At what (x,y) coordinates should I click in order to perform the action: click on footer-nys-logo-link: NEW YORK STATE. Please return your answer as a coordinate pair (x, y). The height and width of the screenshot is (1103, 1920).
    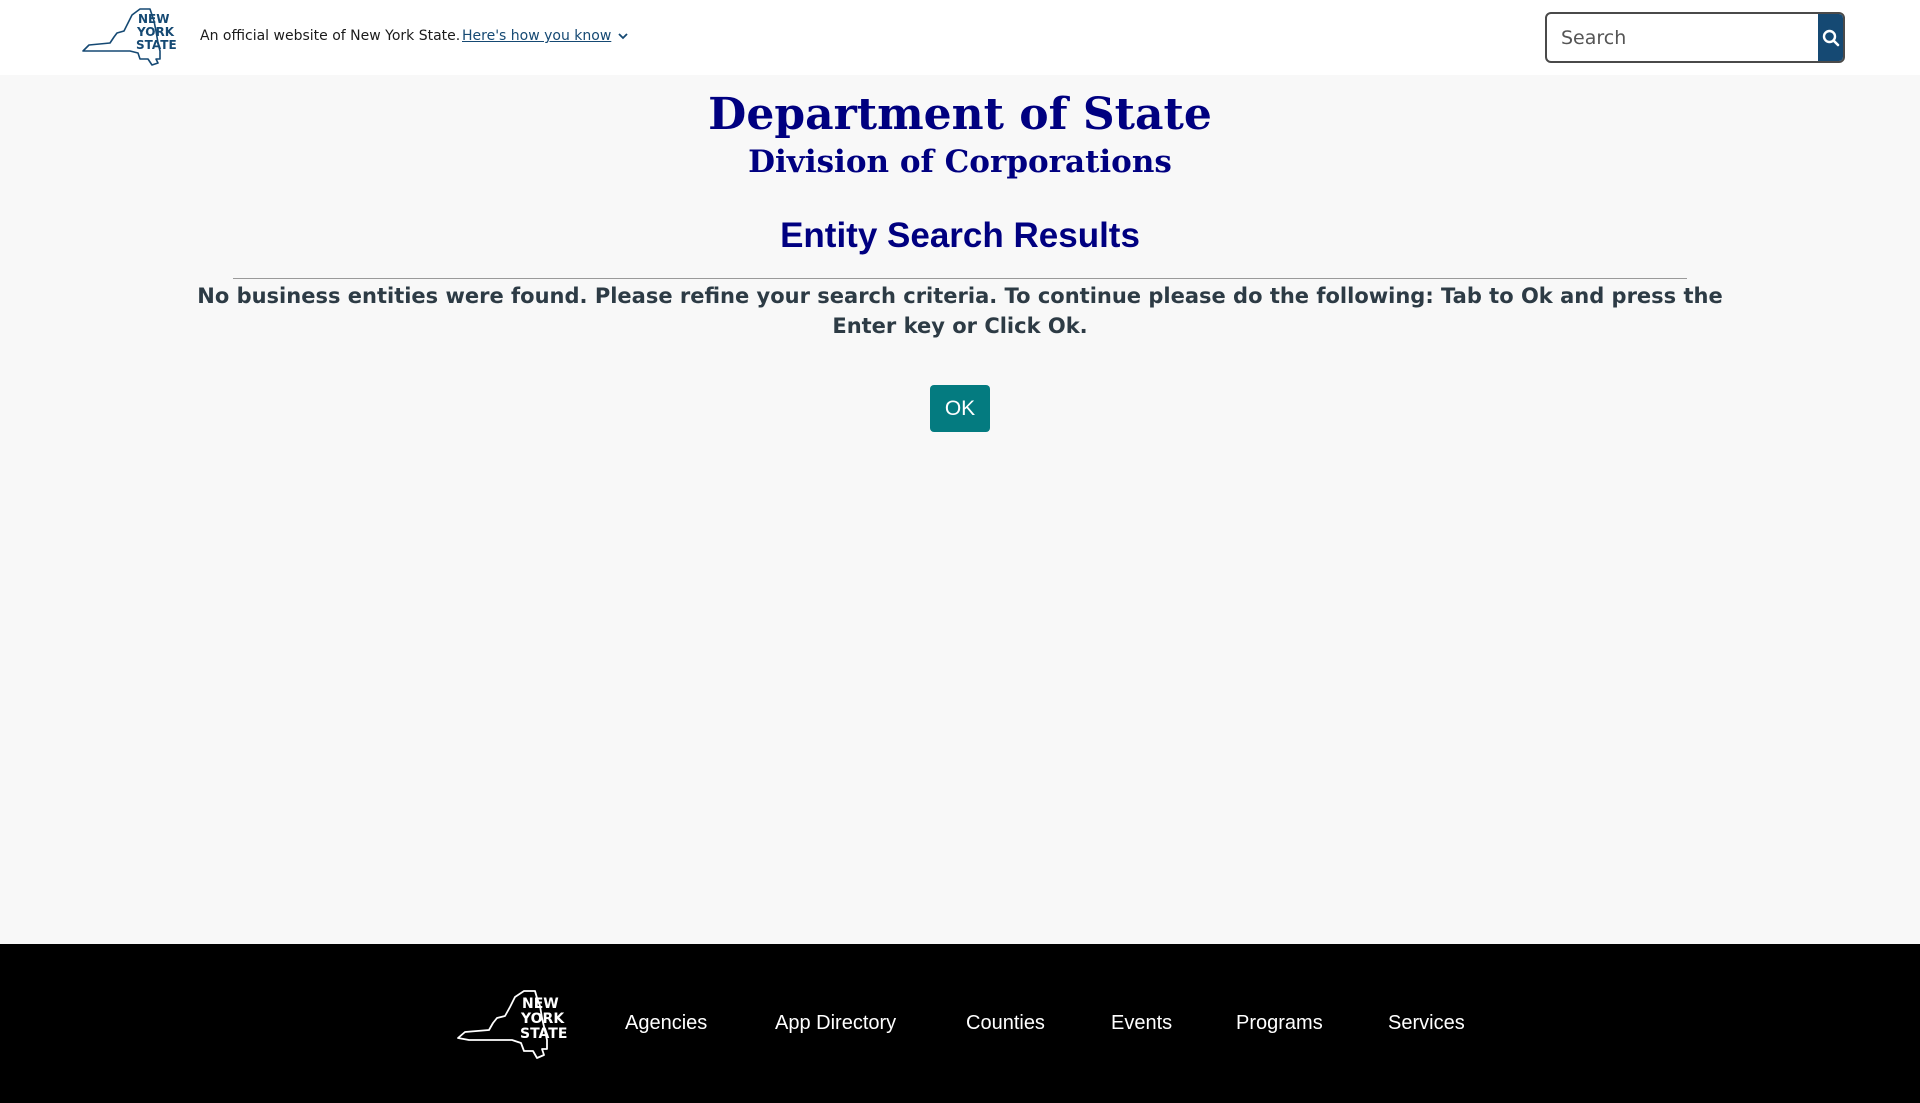
    Looking at the image, I should click on (514, 1024).